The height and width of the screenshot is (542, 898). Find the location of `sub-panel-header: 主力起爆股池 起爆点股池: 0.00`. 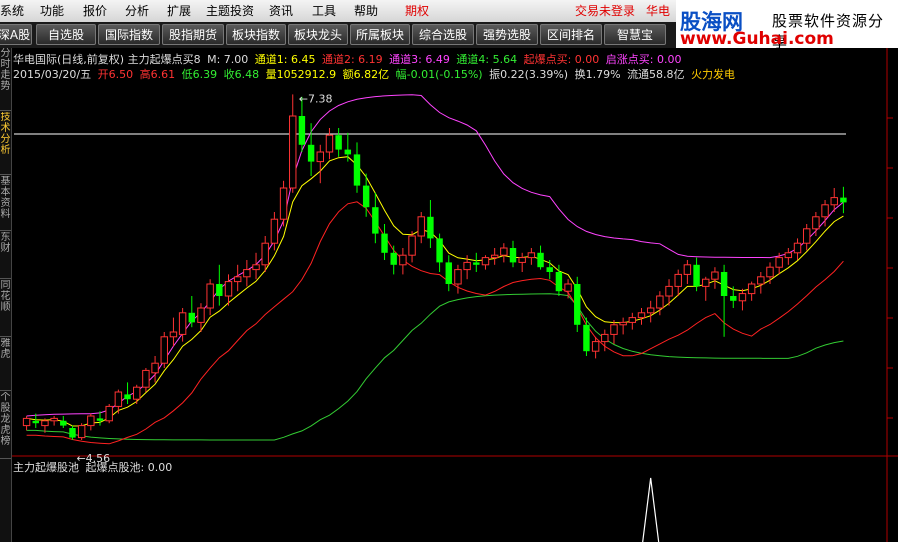

sub-panel-header: 主力起爆股池 起爆点股池: 0.00 is located at coordinates (94, 467).